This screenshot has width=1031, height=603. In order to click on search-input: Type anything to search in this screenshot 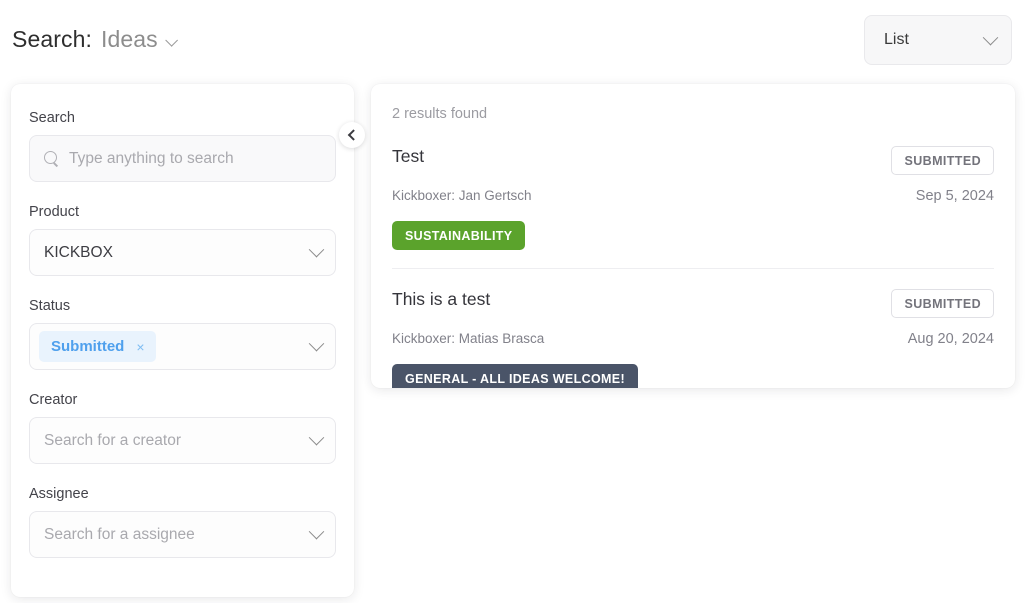, I will do `click(182, 158)`.